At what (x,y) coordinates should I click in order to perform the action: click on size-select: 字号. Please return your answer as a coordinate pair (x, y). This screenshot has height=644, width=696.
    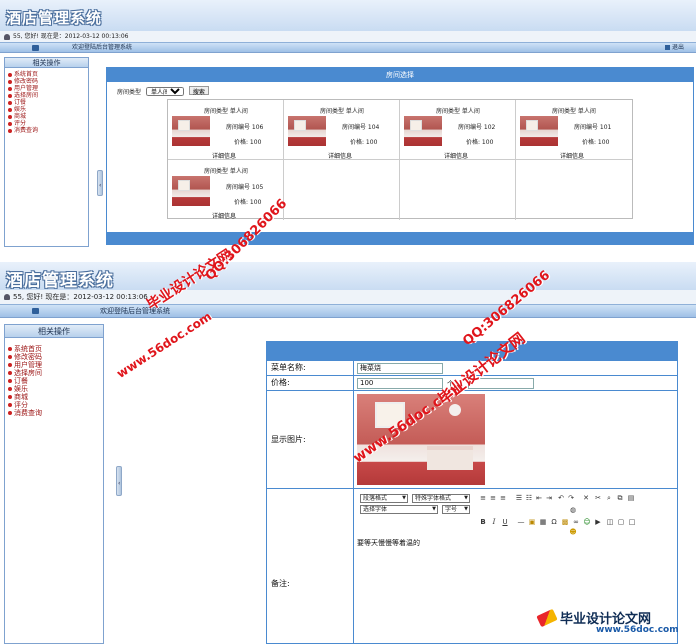
    Looking at the image, I should click on (456, 509).